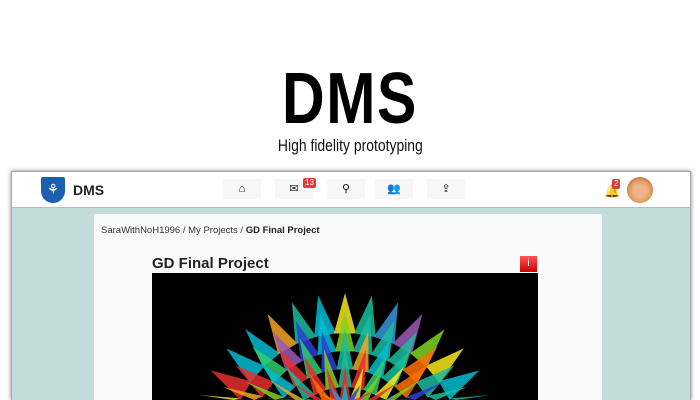 The width and height of the screenshot is (700, 400). I want to click on navbar: ⚘ DMS ⌂ ✉ 13 ⚲ 👥 ⇪ 🔔 2, so click(351, 190).